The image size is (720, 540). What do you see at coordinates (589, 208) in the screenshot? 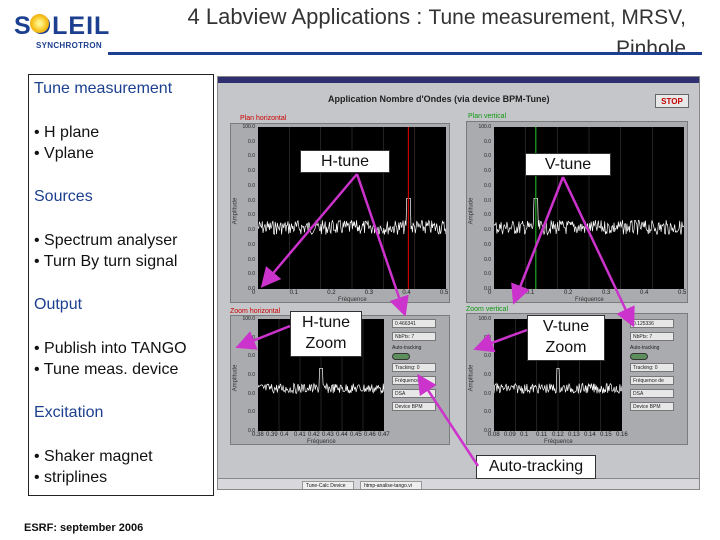
I see `v-spectrum-plot` at bounding box center [589, 208].